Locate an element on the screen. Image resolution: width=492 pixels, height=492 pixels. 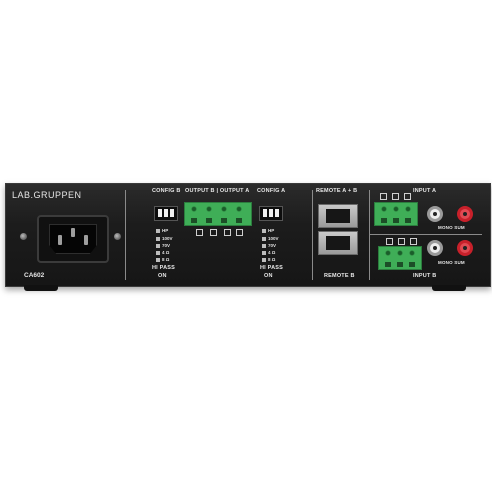
remote-b-rj45-port is located at coordinates (338, 243).